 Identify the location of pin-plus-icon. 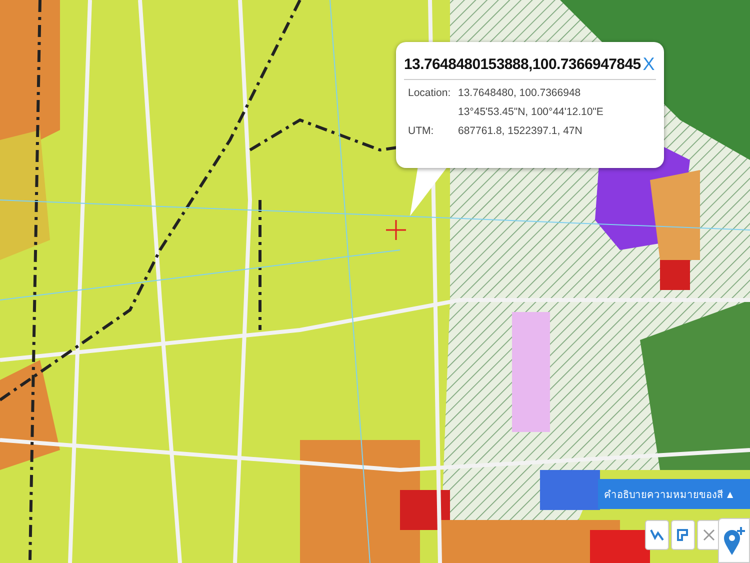
(734, 541).